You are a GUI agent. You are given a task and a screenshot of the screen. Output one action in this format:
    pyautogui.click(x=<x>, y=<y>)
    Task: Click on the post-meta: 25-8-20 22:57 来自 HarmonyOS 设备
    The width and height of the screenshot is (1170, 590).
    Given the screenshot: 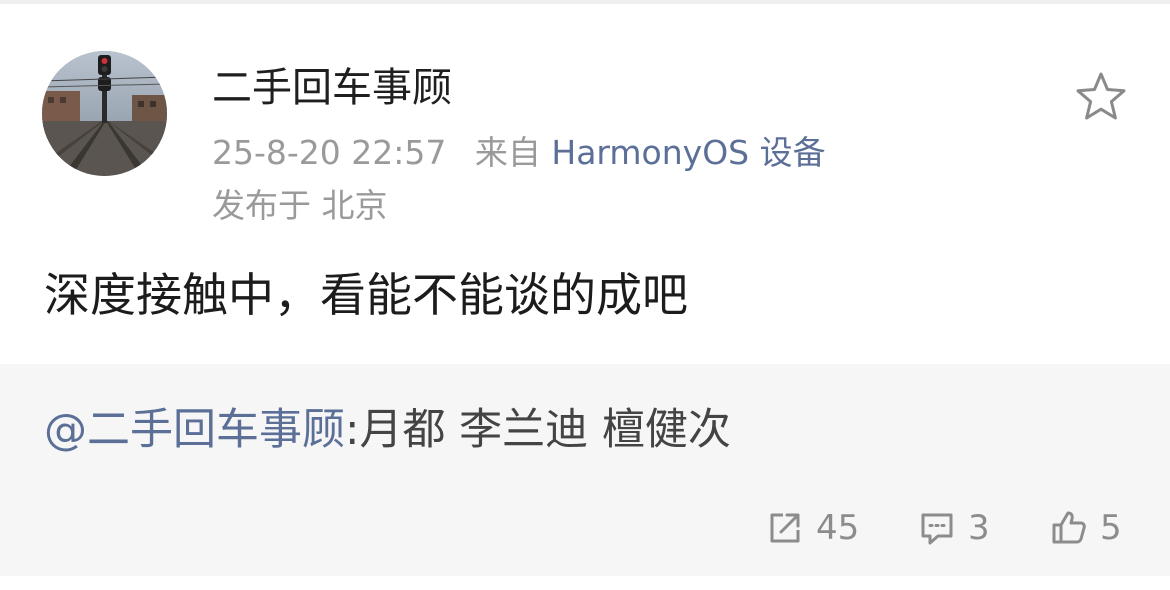 What is the action you would take?
    pyautogui.click(x=519, y=153)
    